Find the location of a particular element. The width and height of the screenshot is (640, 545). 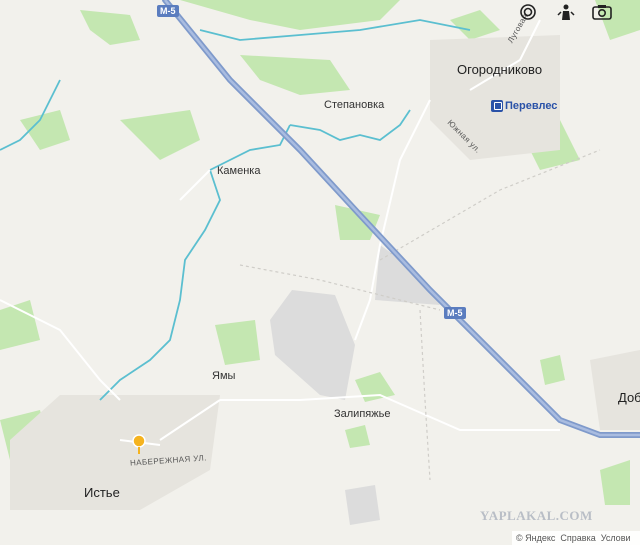

layers-drop-icon is located at coordinates (528, 12).